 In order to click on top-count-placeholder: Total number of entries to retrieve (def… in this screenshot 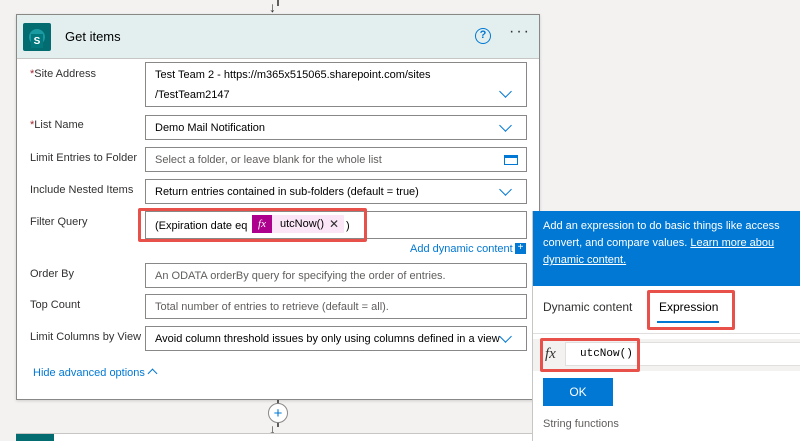, I will do `click(272, 307)`.